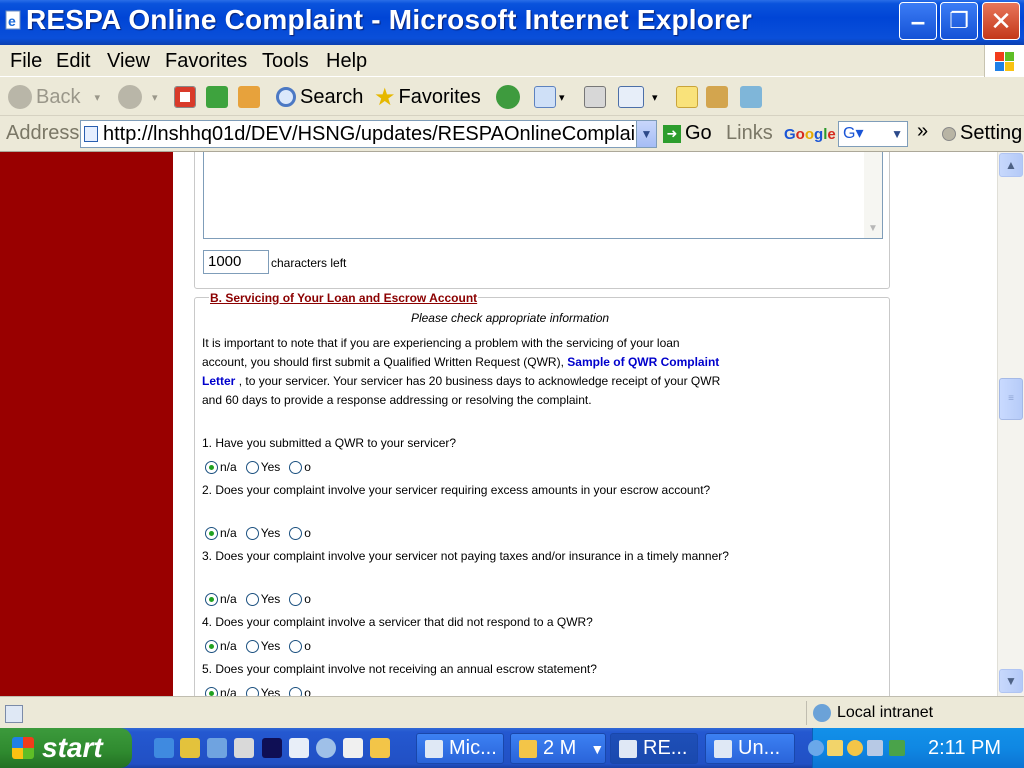 The image size is (1024, 768). I want to click on q1-option-no: o, so click(300, 467).